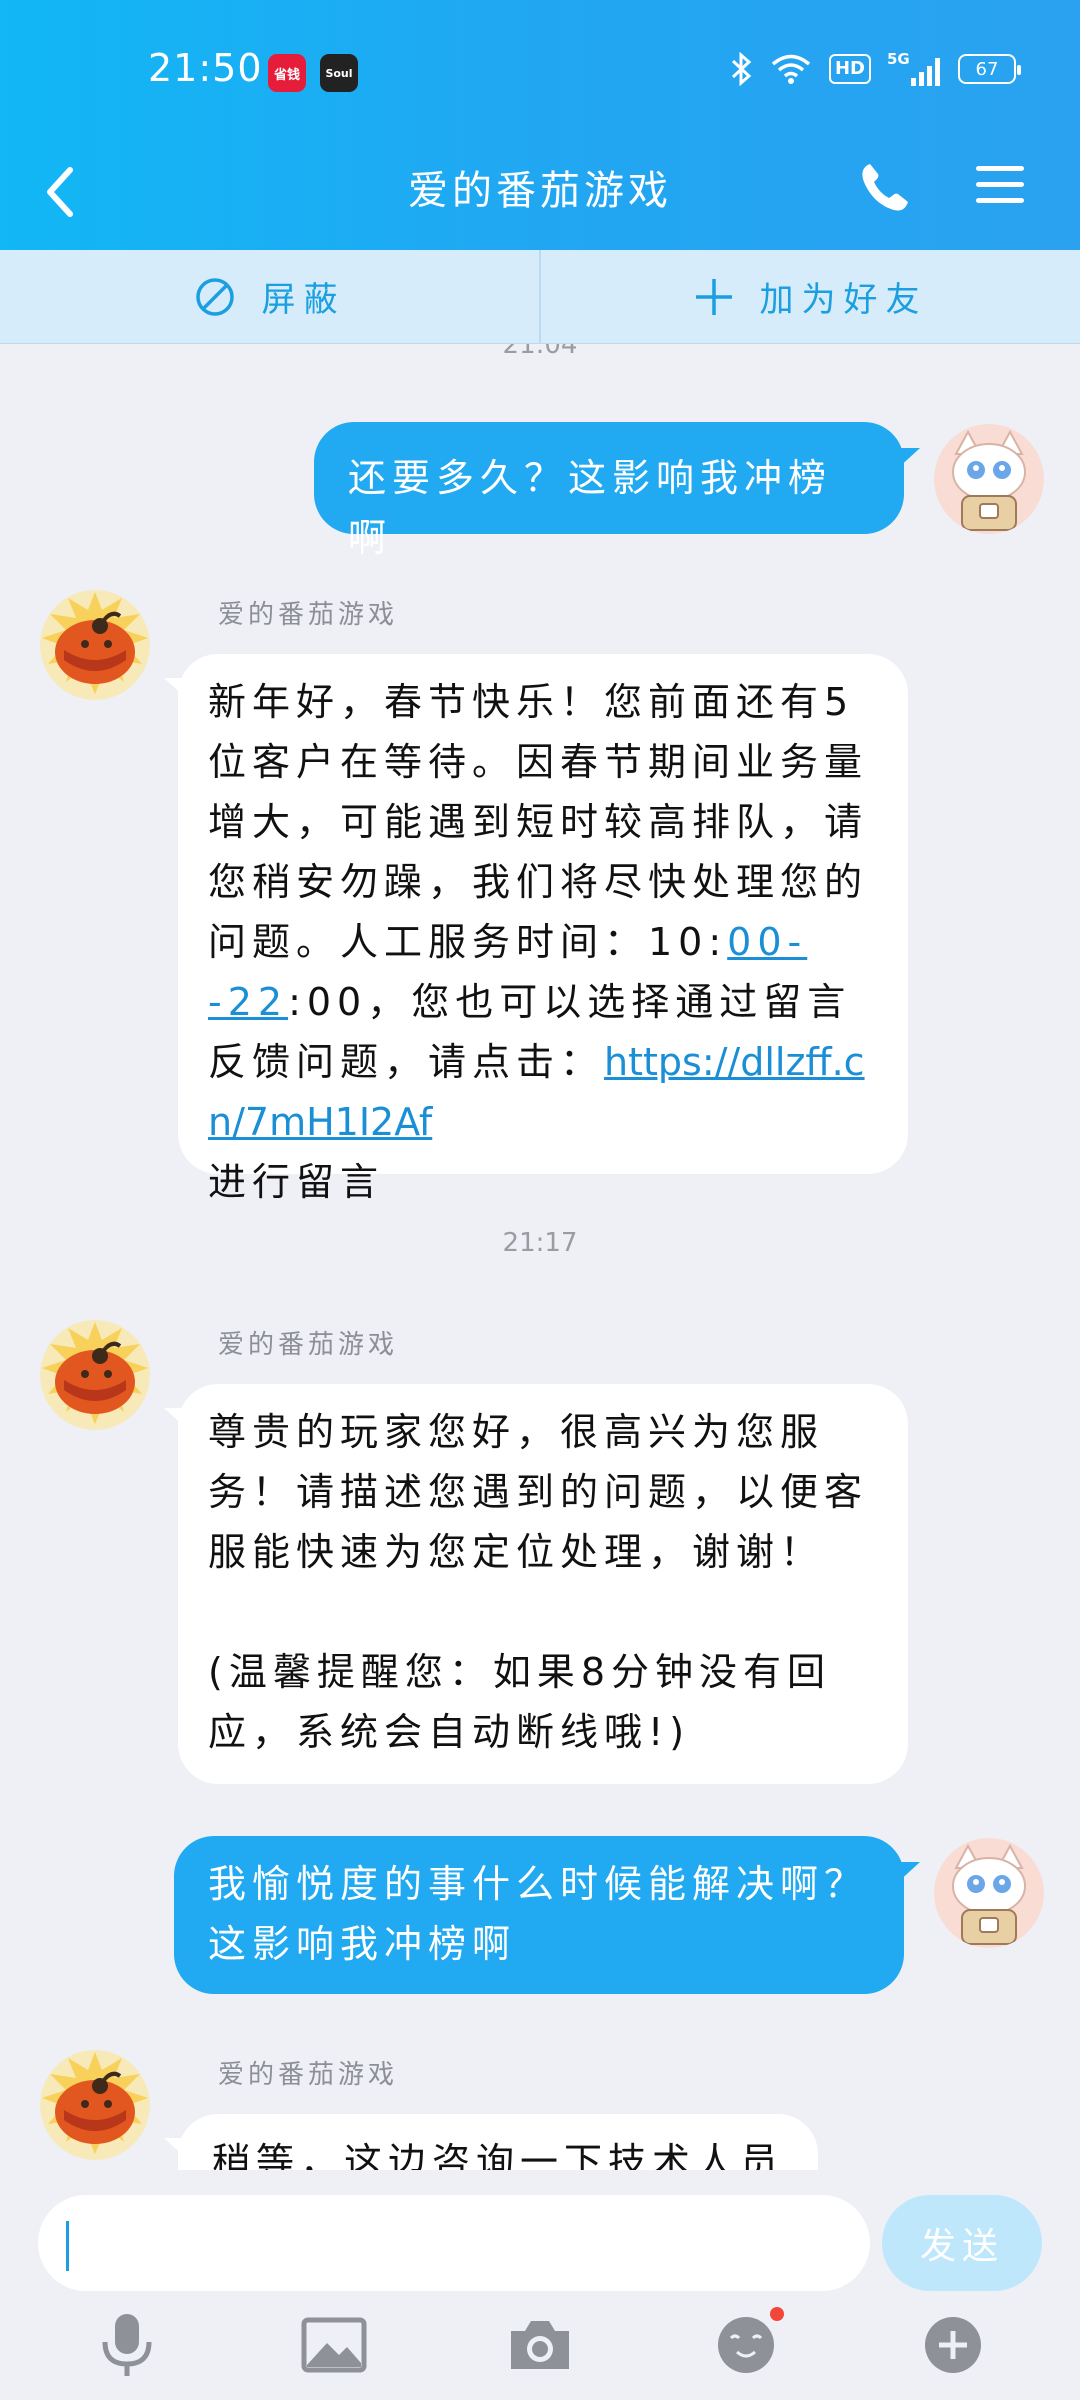 The height and width of the screenshot is (2400, 1080). I want to click on stranger-toolbar: 屏蔽 加为好友, so click(540, 297).